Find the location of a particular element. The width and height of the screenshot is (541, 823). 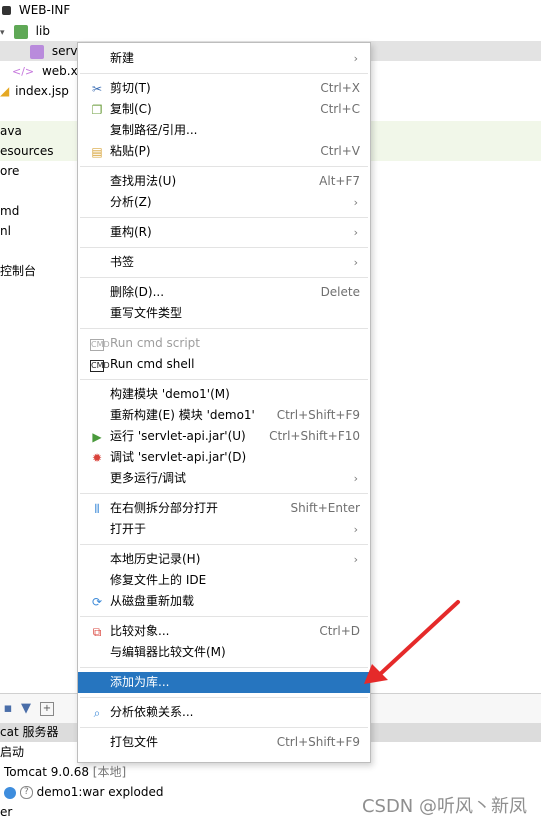

clipboard-icon: ▤ is located at coordinates (97, 152).